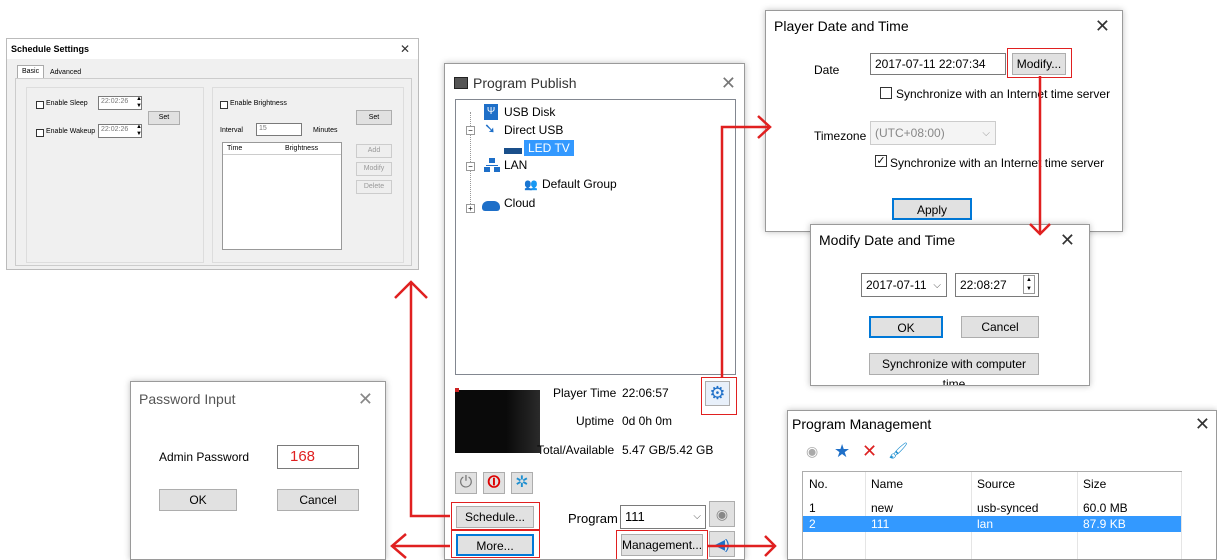 The width and height of the screenshot is (1217, 560). I want to click on arrow-to-schedule, so click(429, 400).